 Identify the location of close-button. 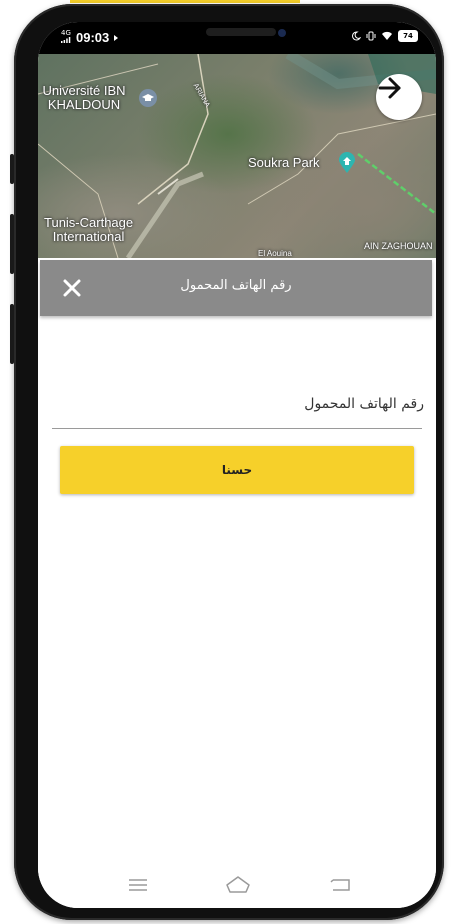
(72, 288).